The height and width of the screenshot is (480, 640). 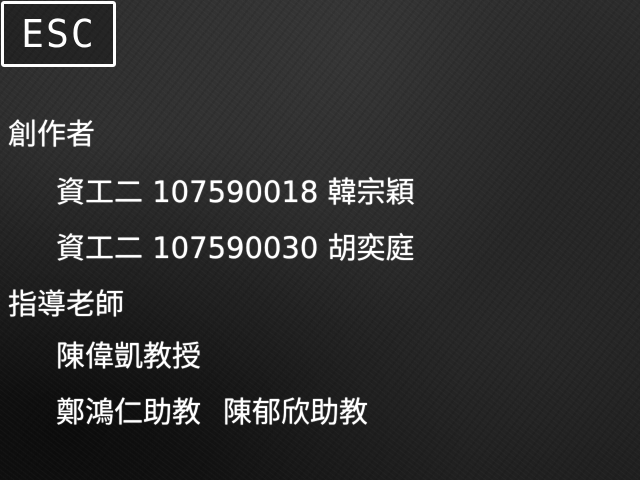 I want to click on creator-id: 107590030, so click(x=235, y=248).